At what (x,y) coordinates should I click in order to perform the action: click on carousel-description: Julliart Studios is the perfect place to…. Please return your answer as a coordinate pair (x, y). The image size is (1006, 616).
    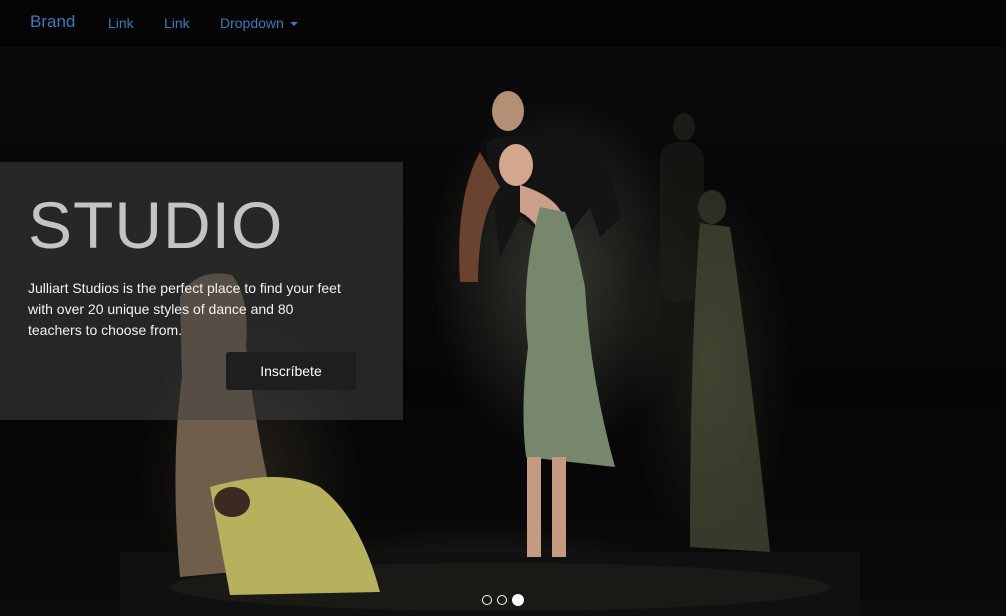
    Looking at the image, I should click on (184, 309).